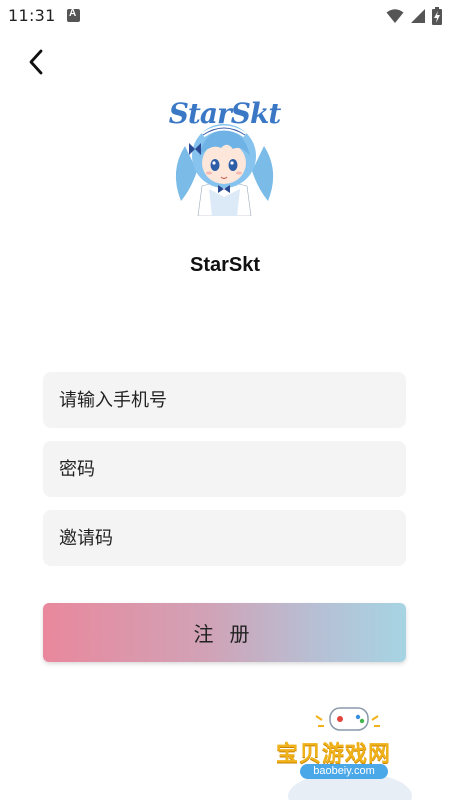  I want to click on status-time: 11:31, so click(32, 15).